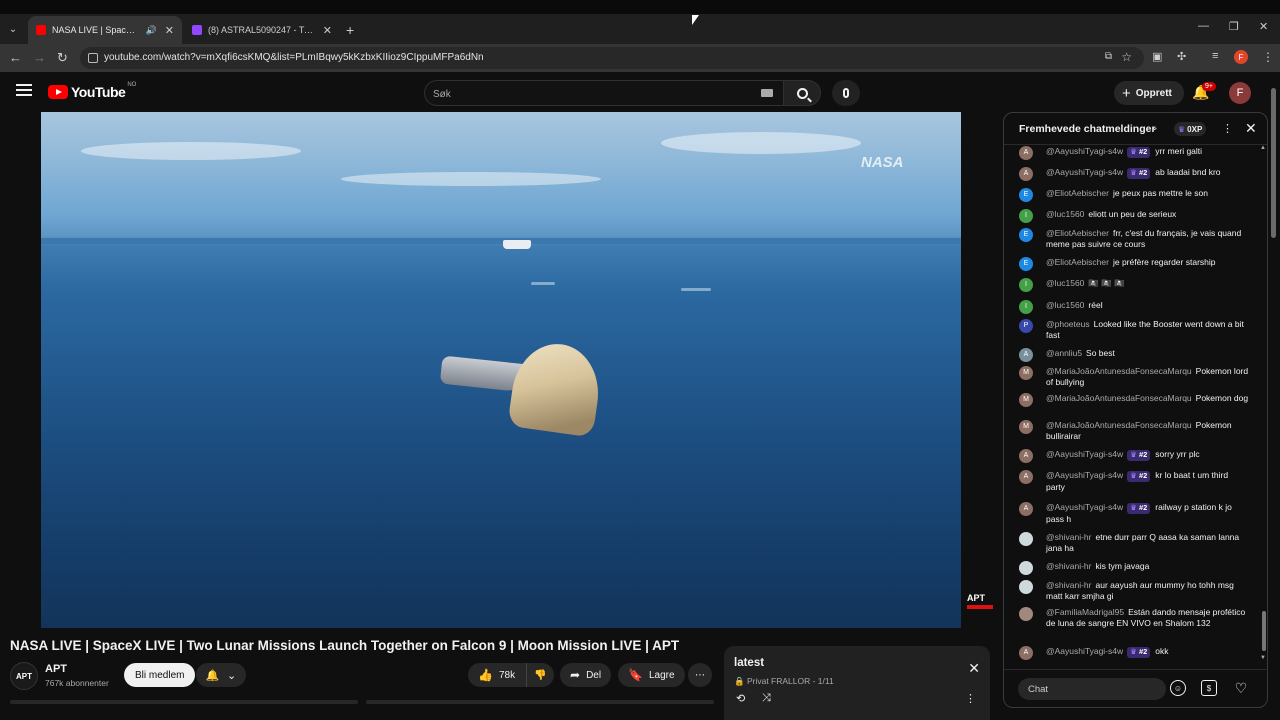 Image resolution: width=1280 pixels, height=720 pixels. What do you see at coordinates (740, 698) in the screenshot?
I see `loop-icon: ⟲` at bounding box center [740, 698].